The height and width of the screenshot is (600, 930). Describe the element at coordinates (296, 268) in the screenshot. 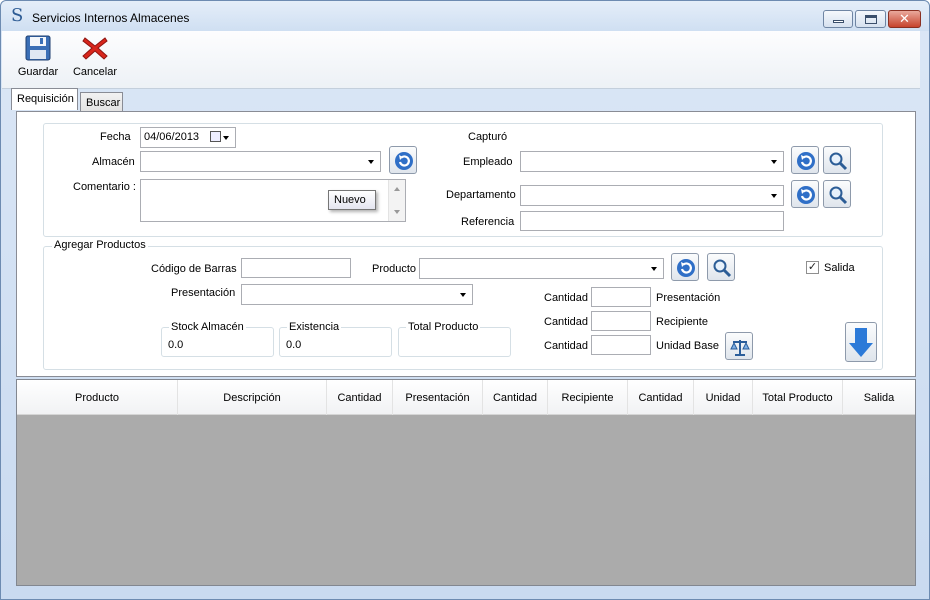

I see `codigo-barras-input` at that location.